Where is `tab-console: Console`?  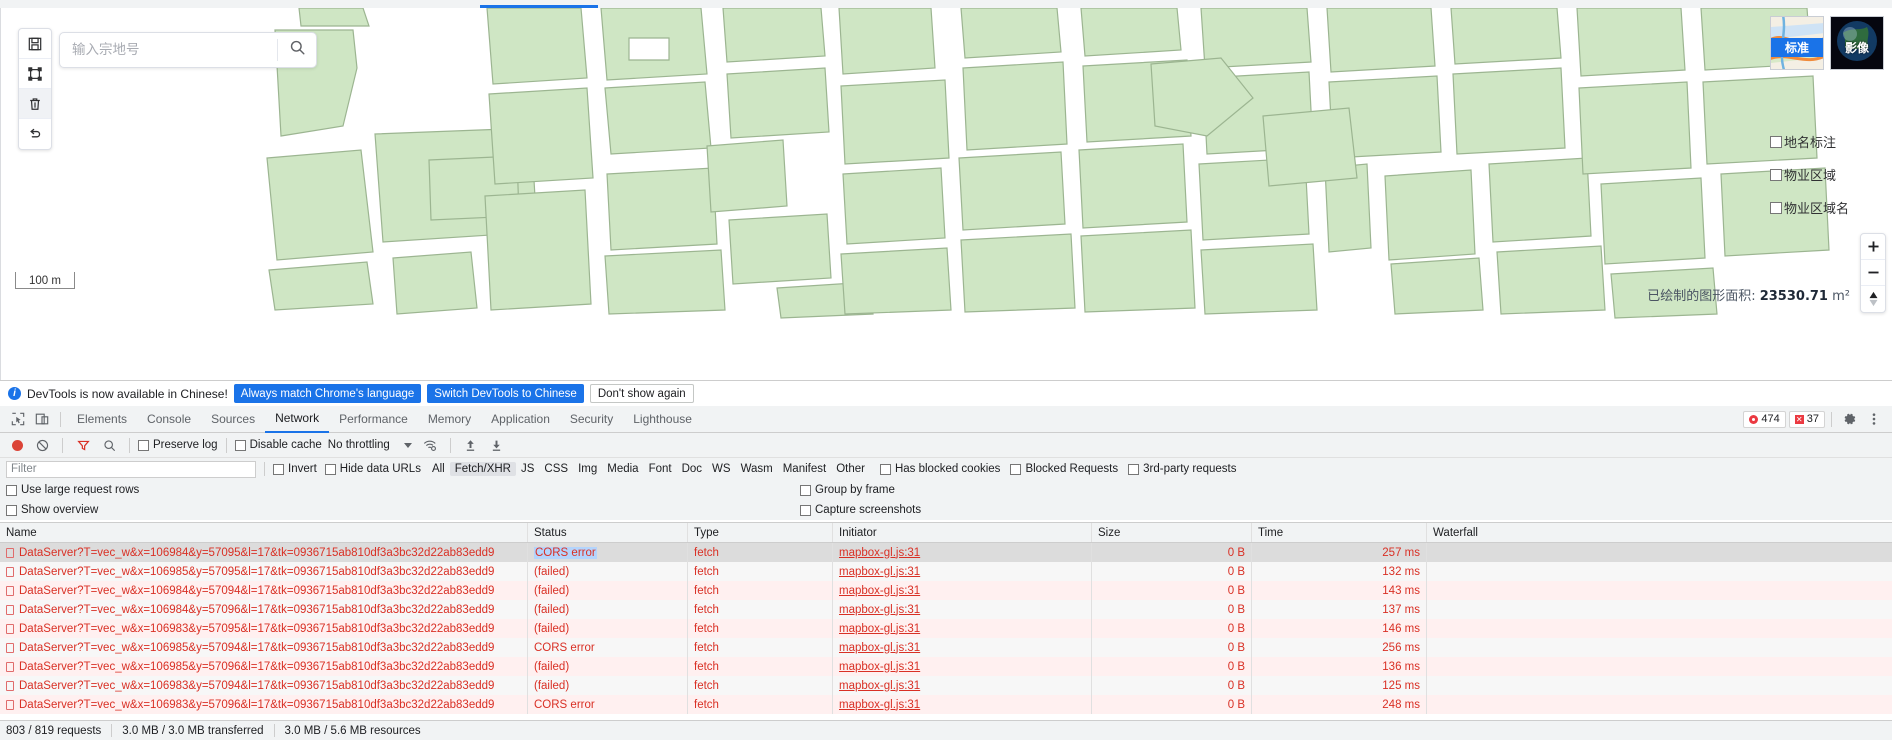
tab-console: Console is located at coordinates (169, 419).